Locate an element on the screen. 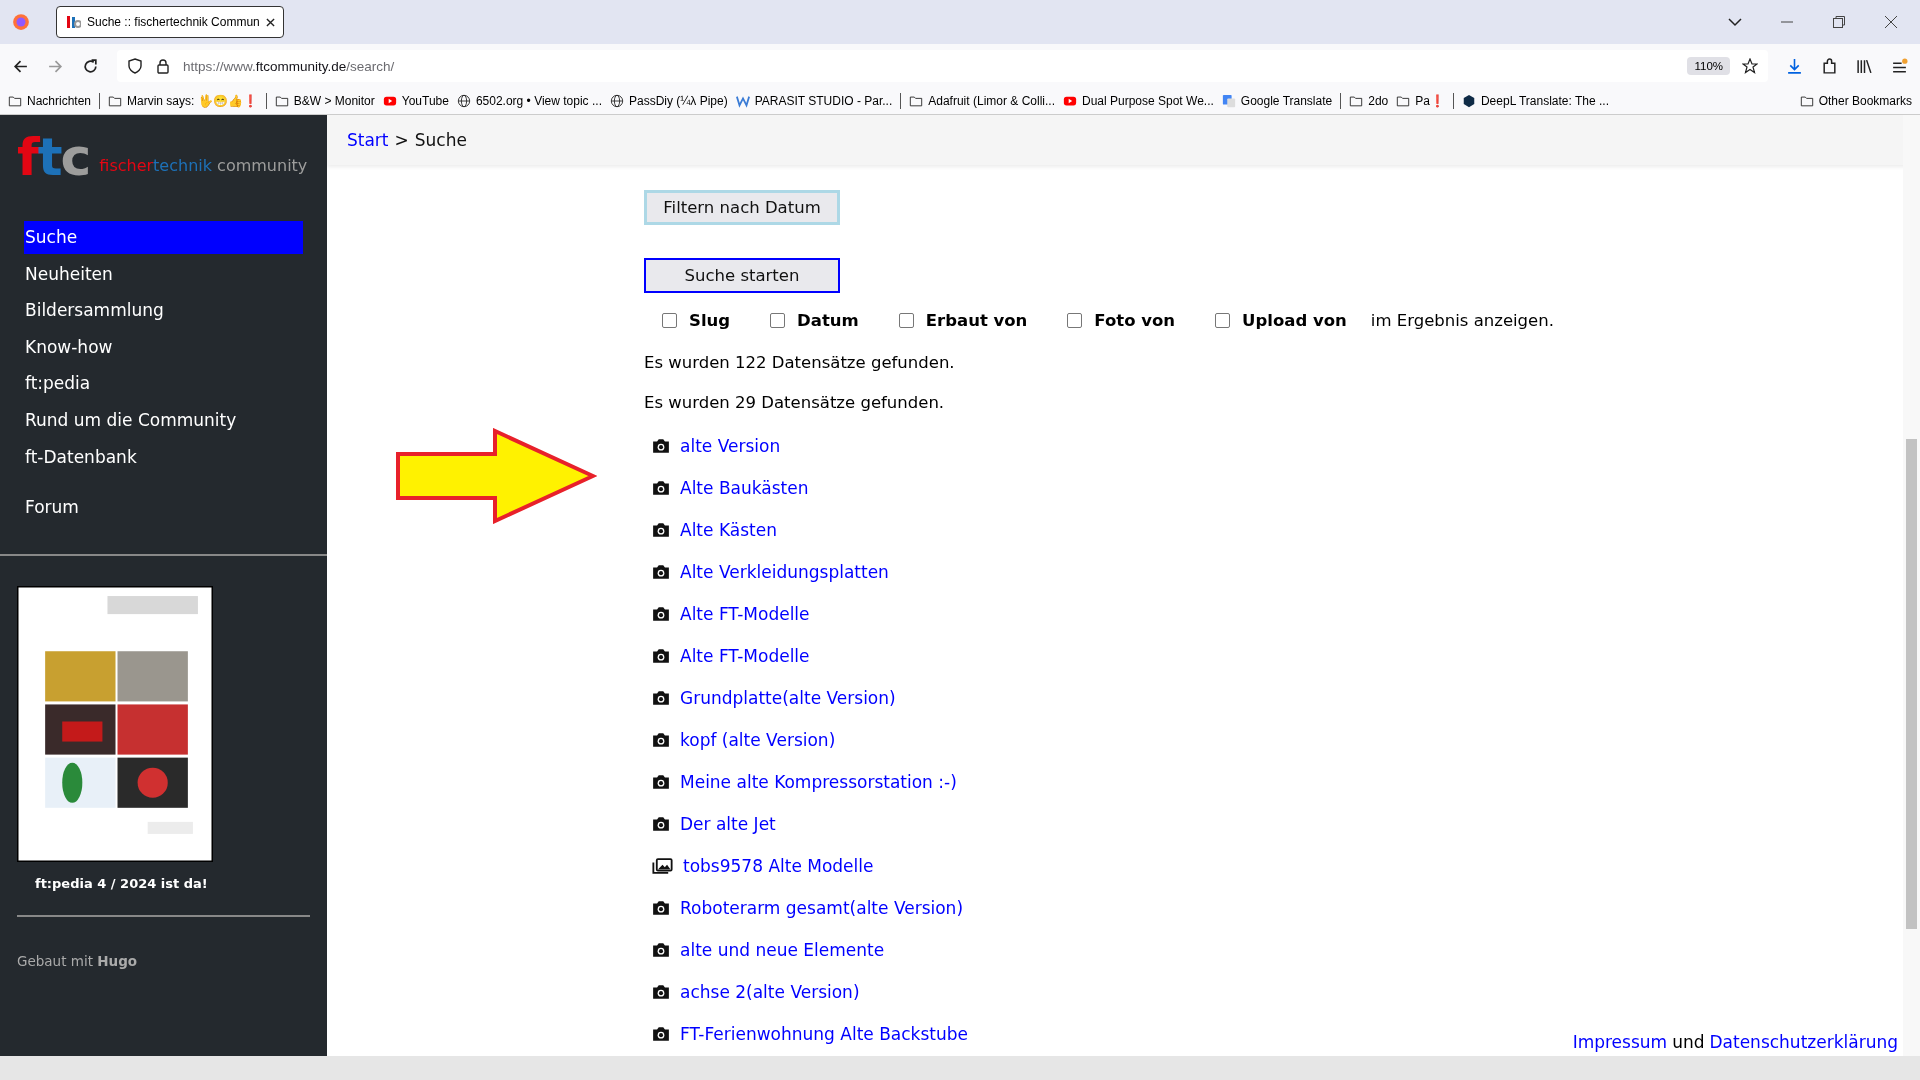 The image size is (1920, 1080). shield-icon is located at coordinates (135, 66).